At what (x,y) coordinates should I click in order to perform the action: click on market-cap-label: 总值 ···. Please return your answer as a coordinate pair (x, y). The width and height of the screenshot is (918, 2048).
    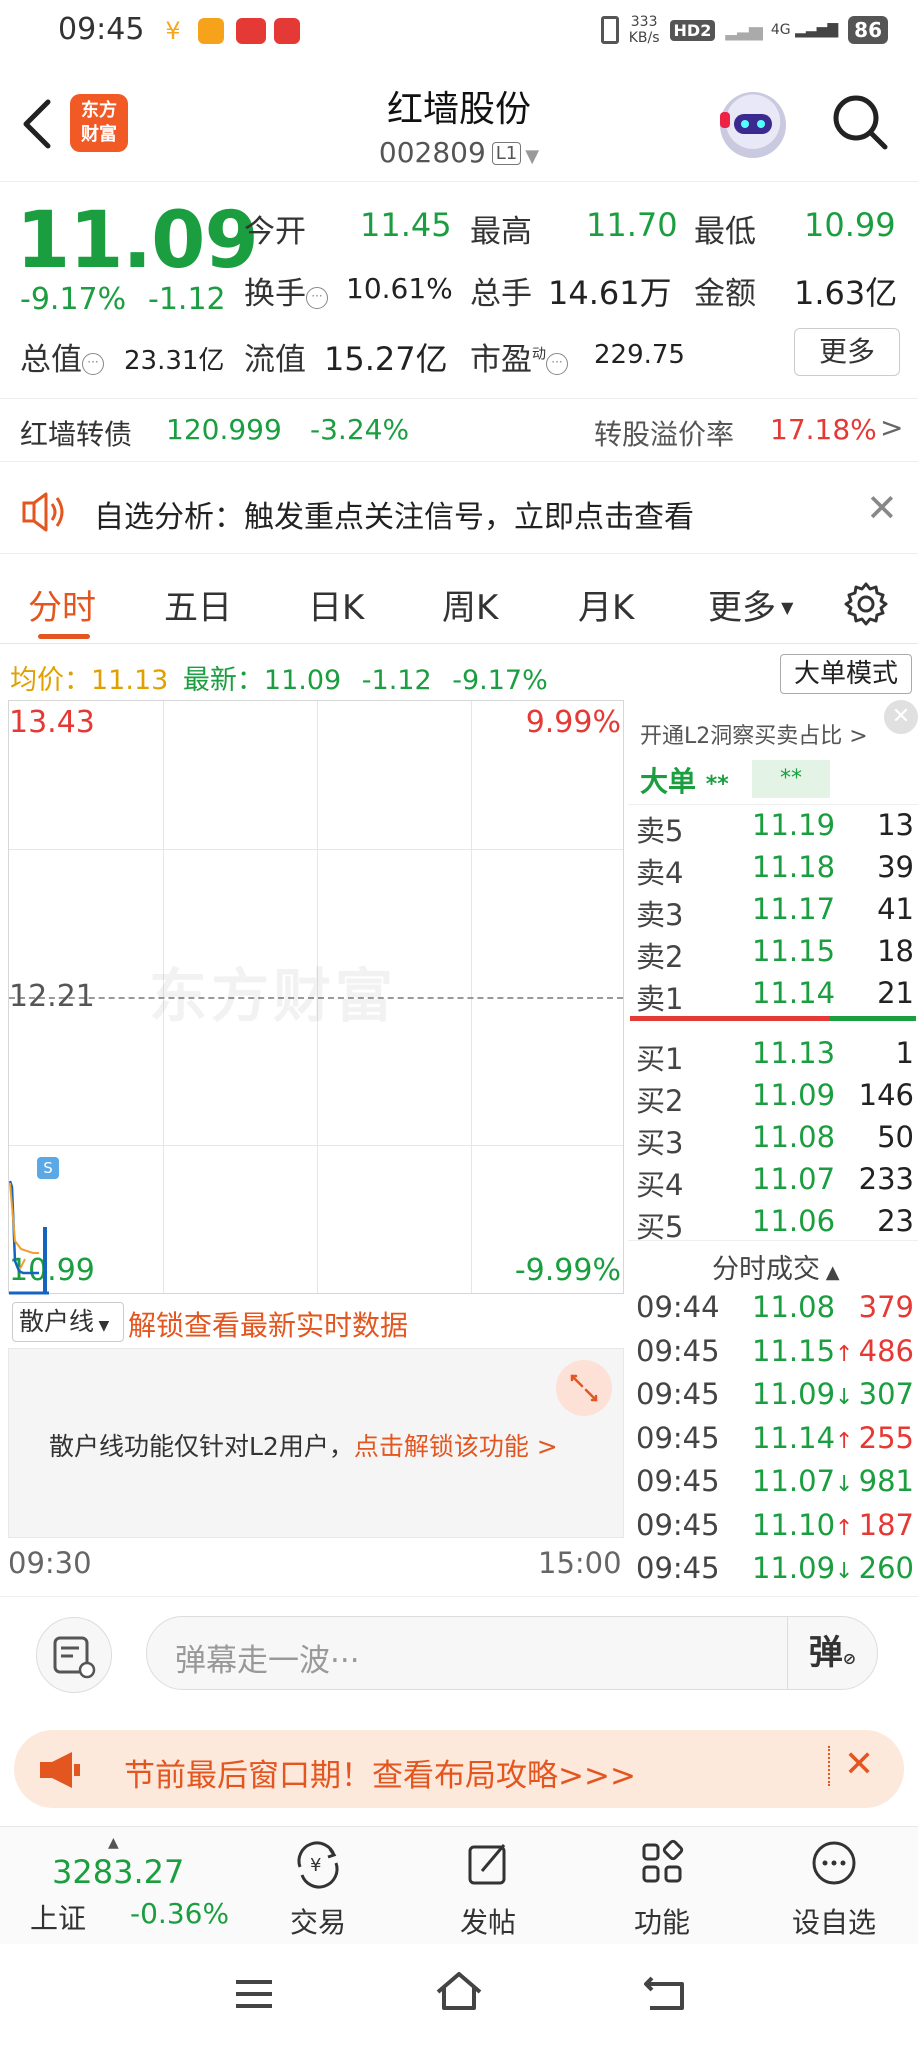
    Looking at the image, I should click on (62, 356).